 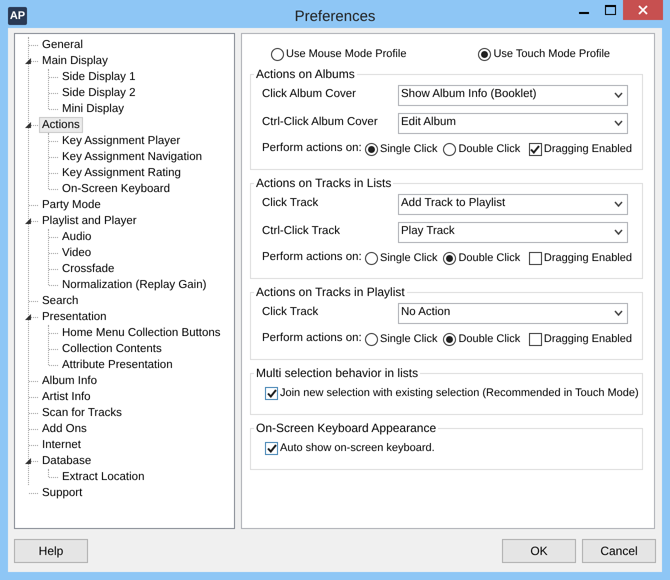 What do you see at coordinates (513, 95) in the screenshot?
I see `dropdown: Show Album Info (Booklet)` at bounding box center [513, 95].